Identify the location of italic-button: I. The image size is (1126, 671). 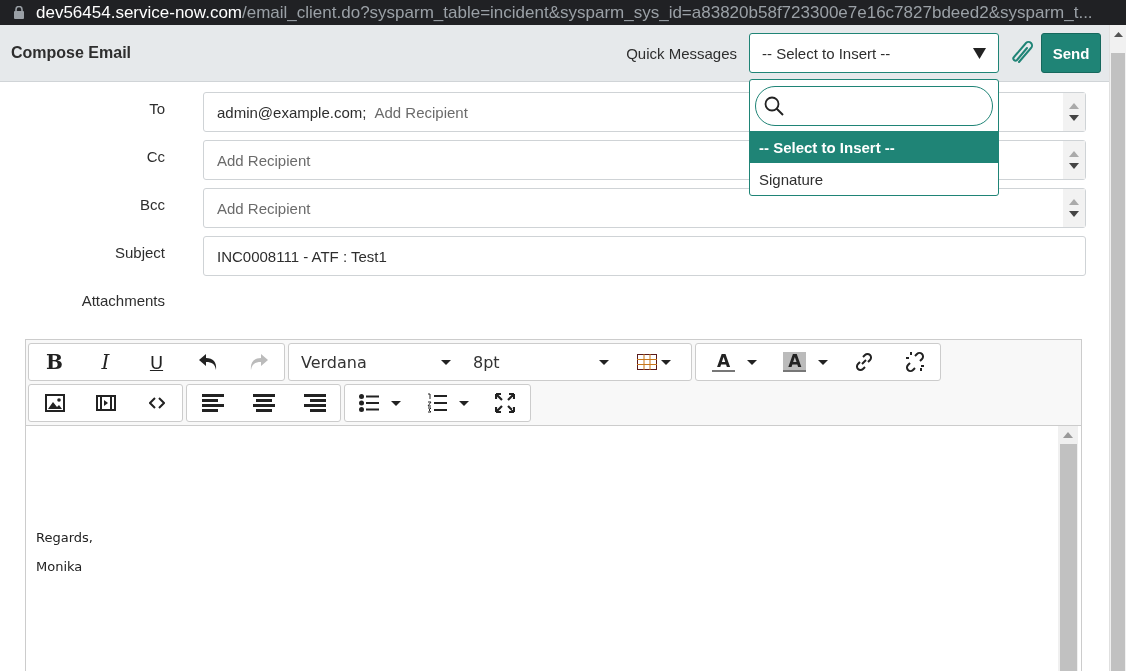
(105, 362).